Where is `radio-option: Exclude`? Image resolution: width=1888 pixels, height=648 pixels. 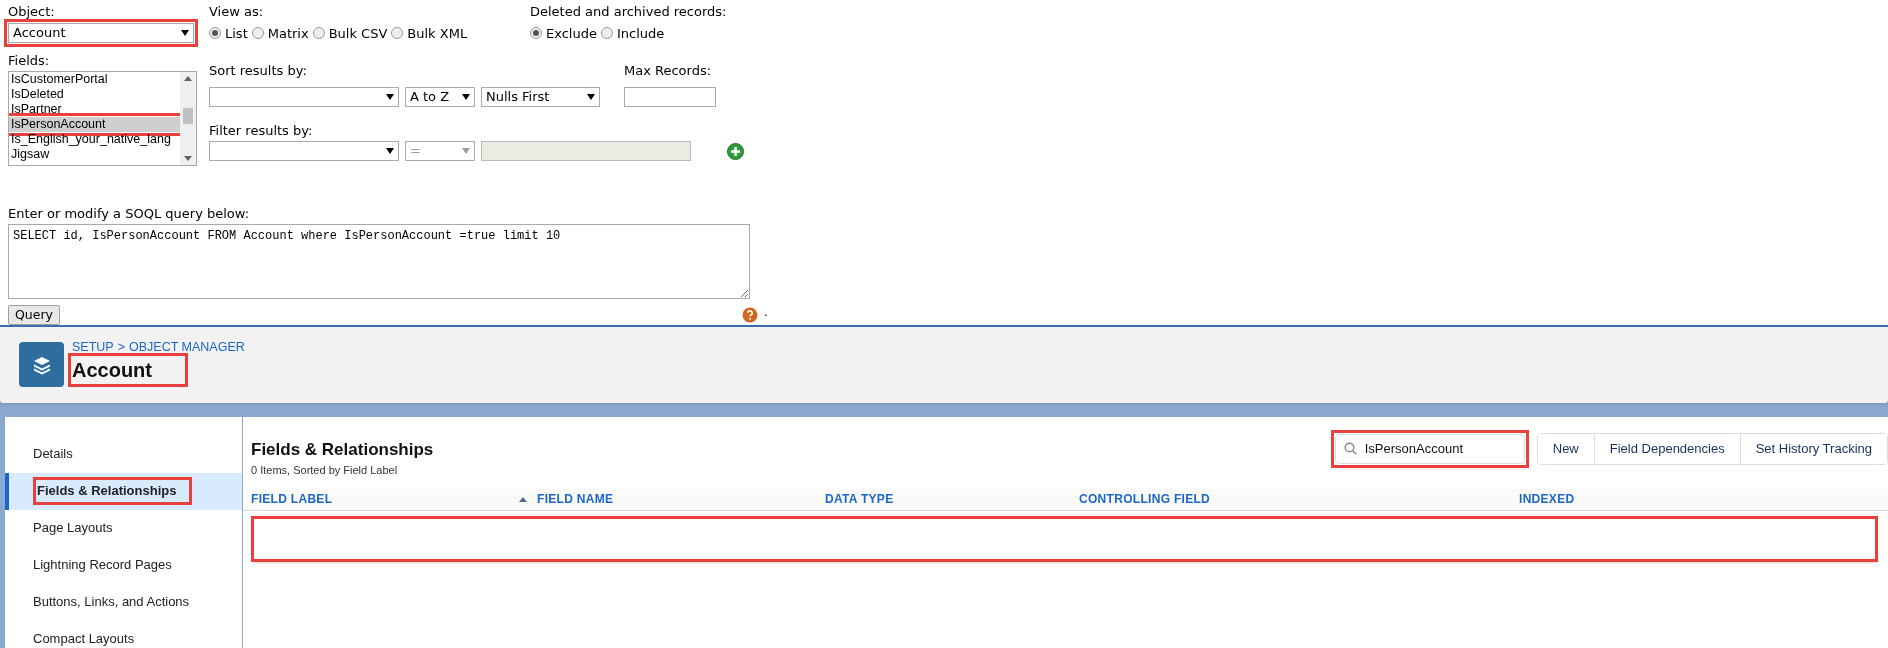
radio-option: Exclude is located at coordinates (563, 33).